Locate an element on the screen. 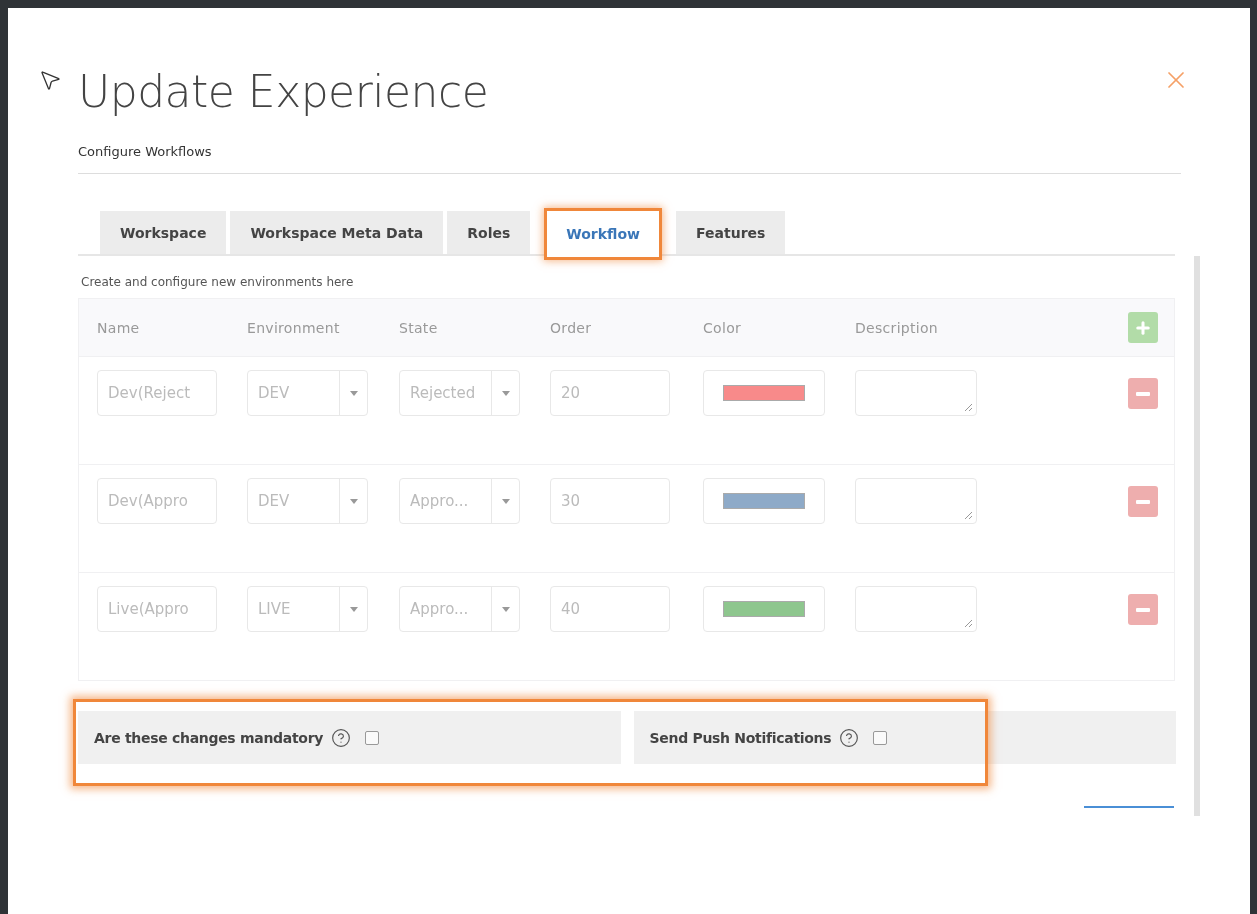 The image size is (1257, 914). column-header: Name is located at coordinates (119, 327).